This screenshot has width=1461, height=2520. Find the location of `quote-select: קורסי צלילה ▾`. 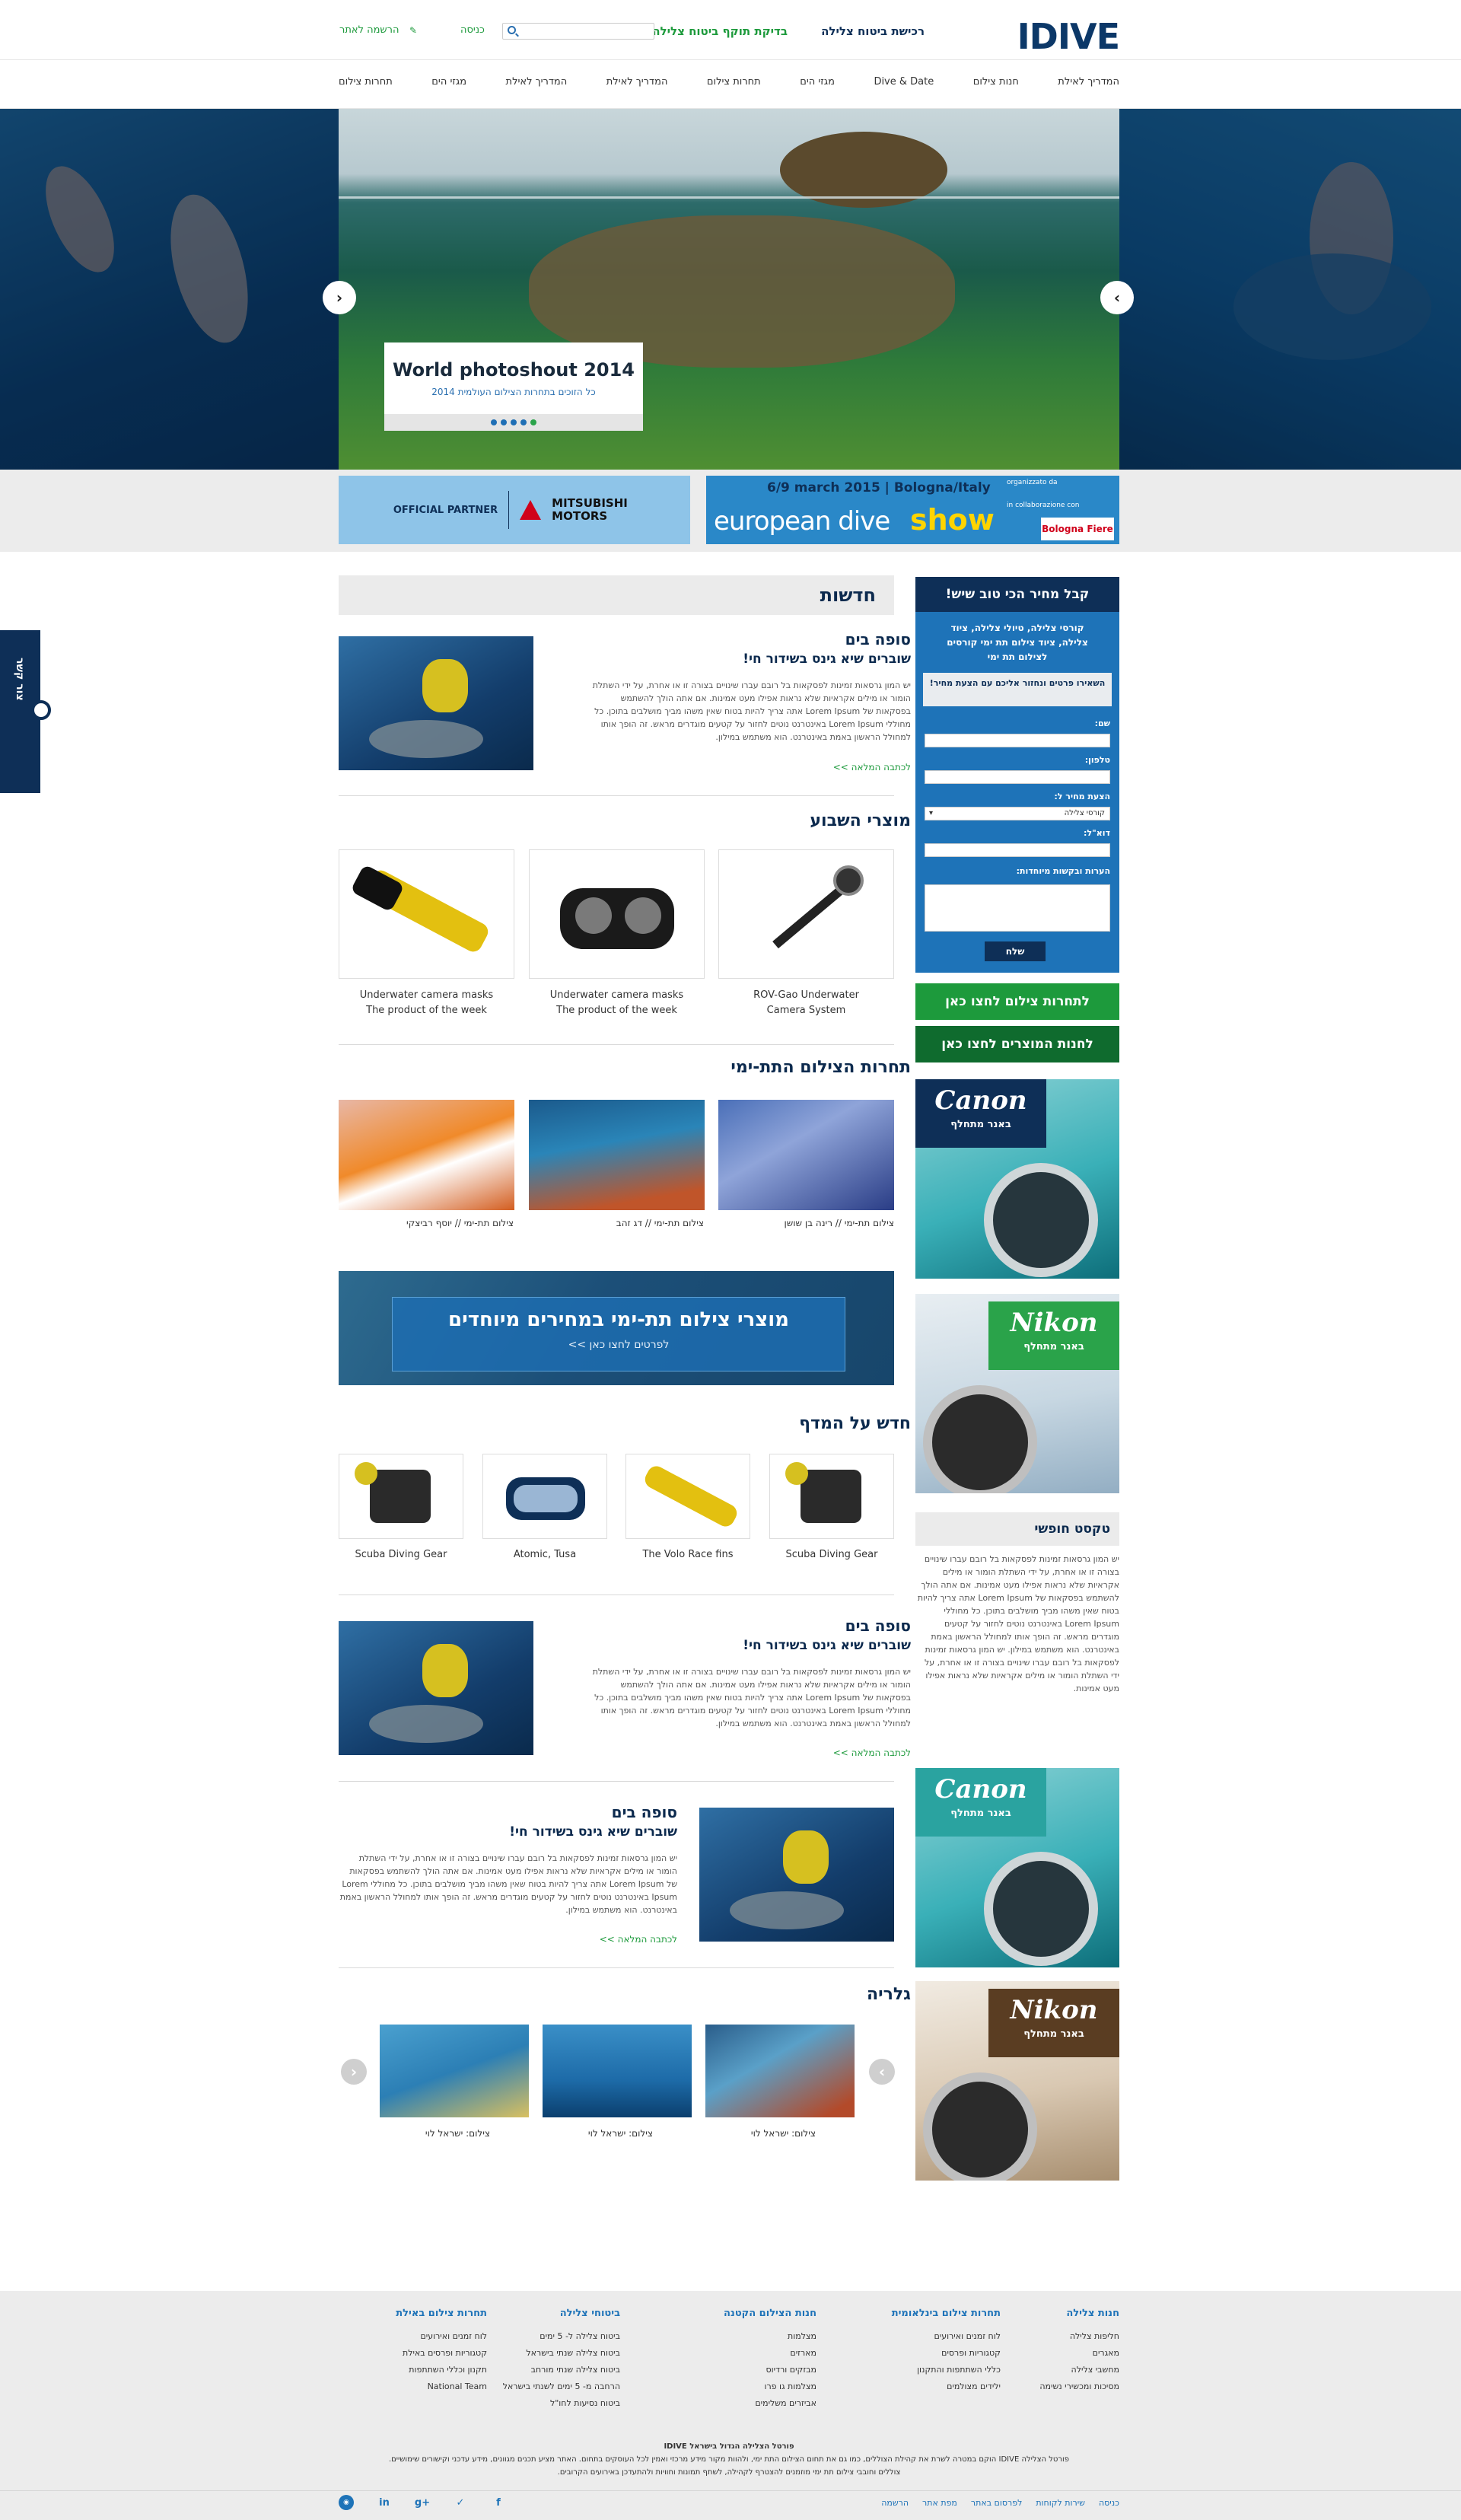

quote-select: קורסי צלילה ▾ is located at coordinates (1018, 813).